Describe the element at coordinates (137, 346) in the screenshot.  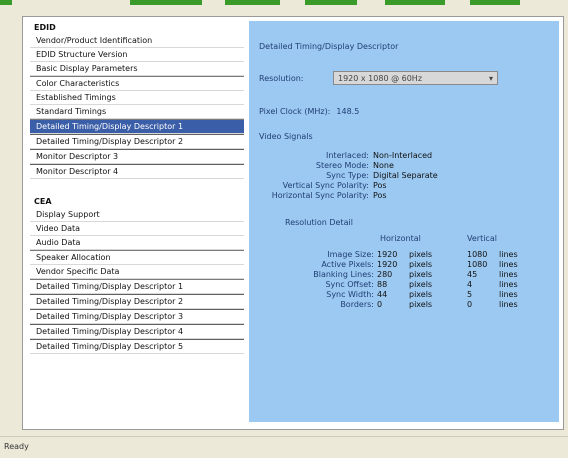
I see `list-item: Detailed Timing/Display Descriptor 5` at that location.